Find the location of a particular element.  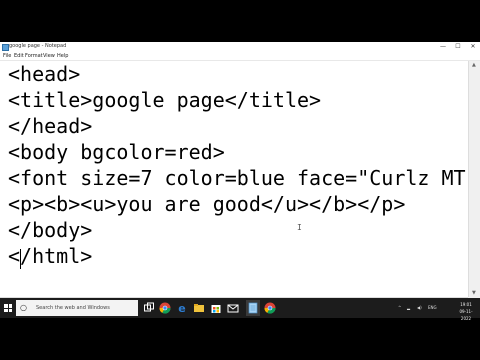

start-button is located at coordinates (8, 308).